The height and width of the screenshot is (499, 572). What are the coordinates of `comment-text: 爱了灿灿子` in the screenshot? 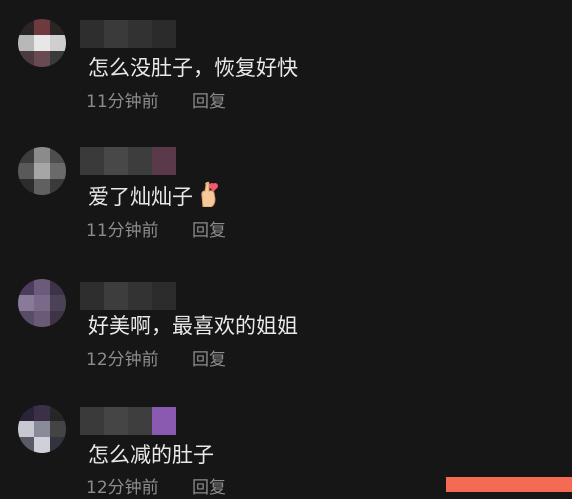 It's located at (153, 197).